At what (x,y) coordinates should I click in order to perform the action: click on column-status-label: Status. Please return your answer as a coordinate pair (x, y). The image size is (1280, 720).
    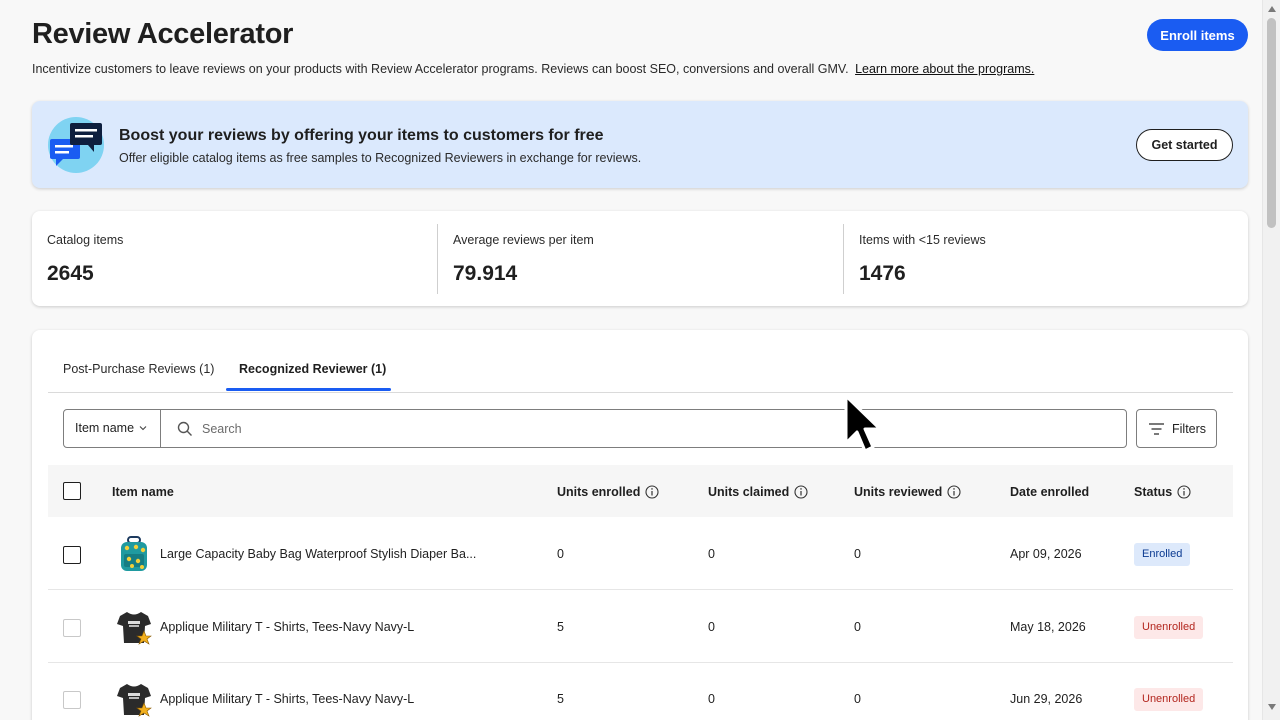
    Looking at the image, I should click on (1153, 492).